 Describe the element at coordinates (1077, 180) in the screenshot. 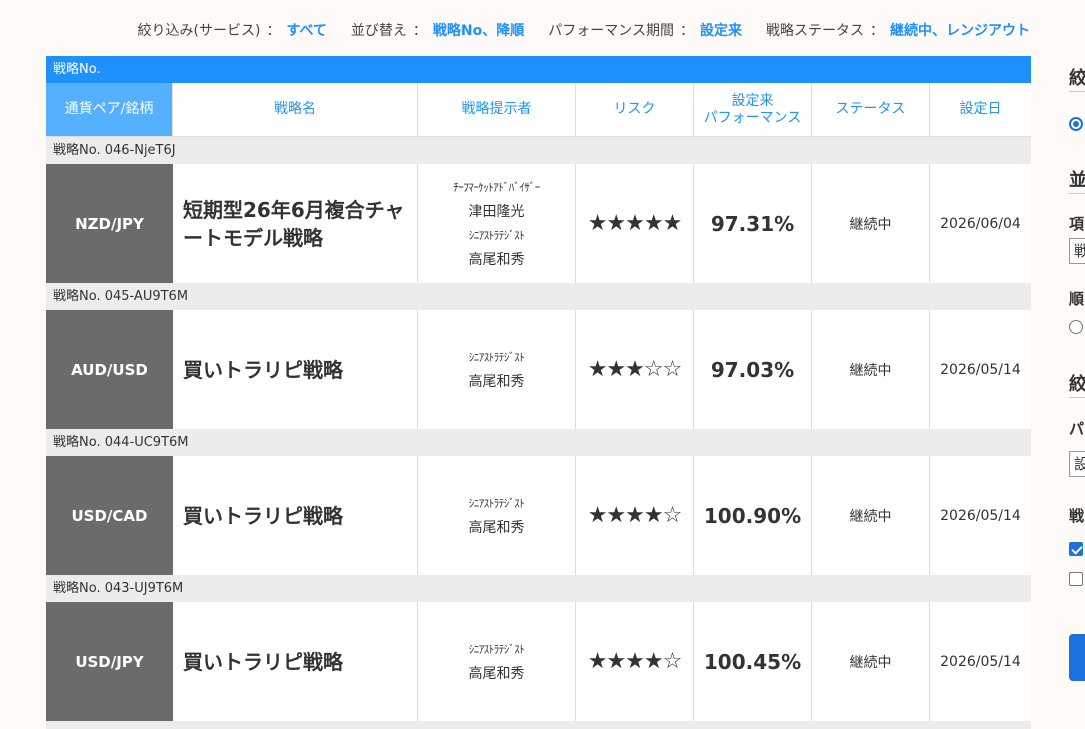

I see `sidebar-sort-heading: 並` at that location.